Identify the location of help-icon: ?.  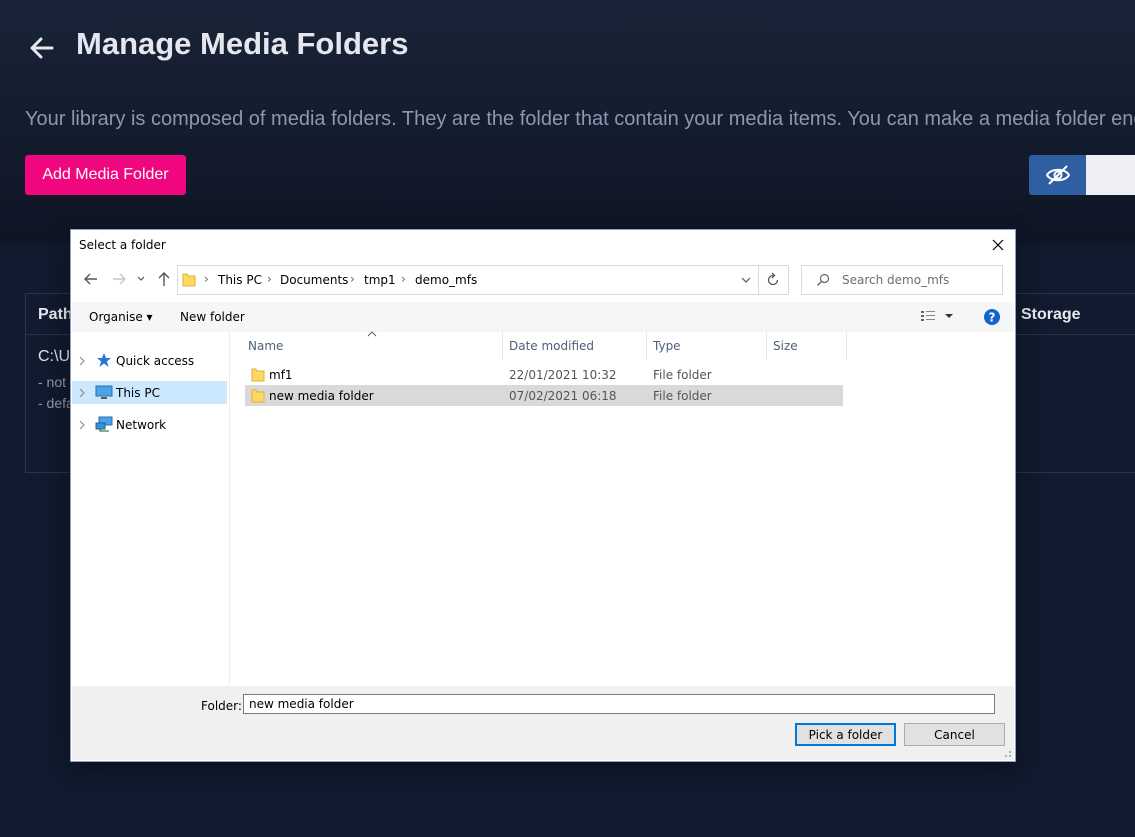
(992, 317).